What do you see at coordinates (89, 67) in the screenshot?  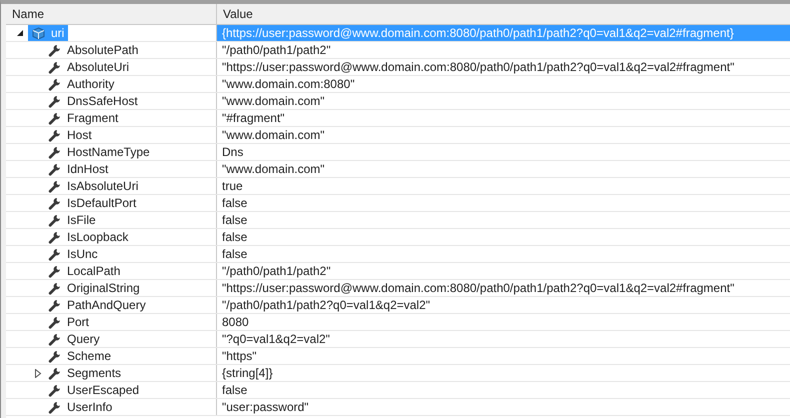 I see `tree-item: AbsoluteUri` at bounding box center [89, 67].